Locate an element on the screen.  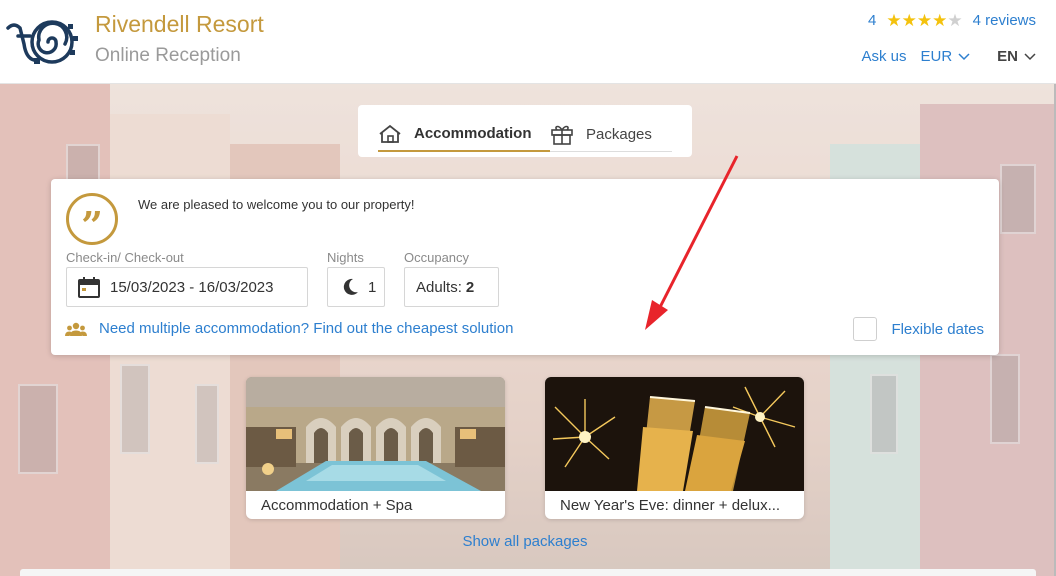
resort-logo-icon is located at coordinates (42, 42).